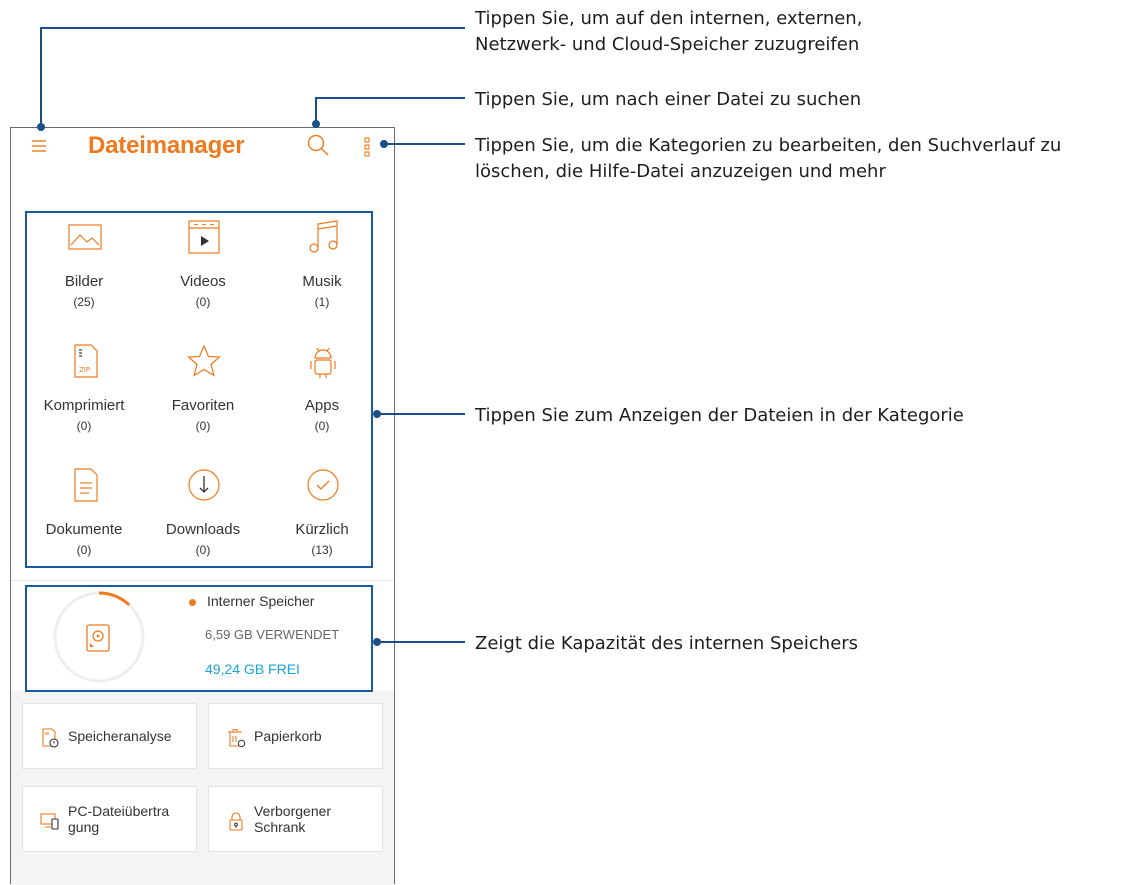  What do you see at coordinates (293, 819) in the screenshot?
I see `tool-label: Verborgener Schrank` at bounding box center [293, 819].